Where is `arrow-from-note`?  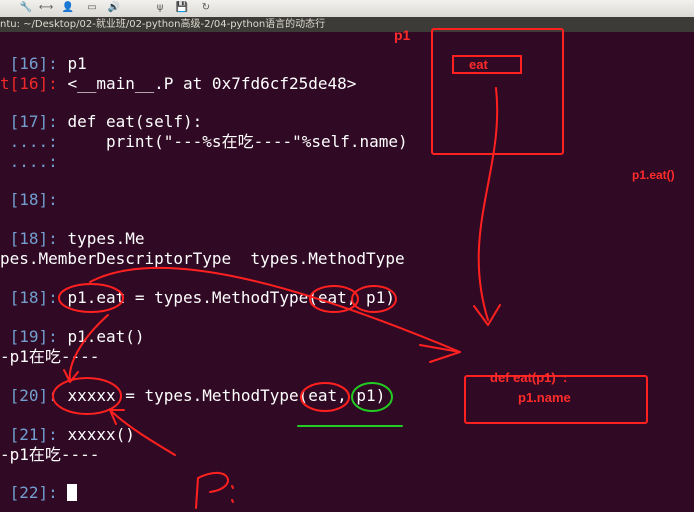 arrow-from-note is located at coordinates (143, 433).